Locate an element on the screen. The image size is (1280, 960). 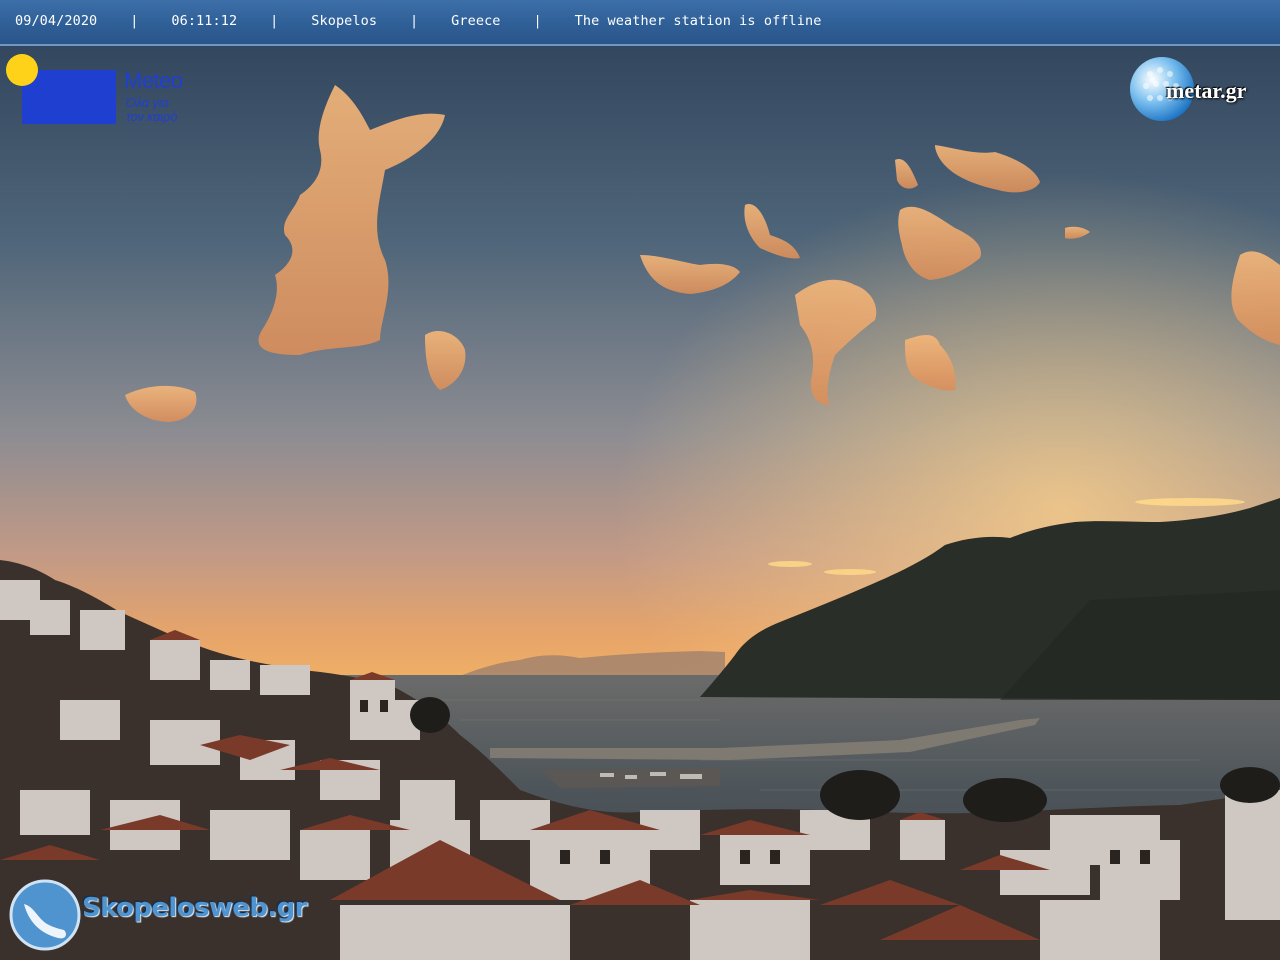
date-label: 09/04/2020 is located at coordinates (56, 21).